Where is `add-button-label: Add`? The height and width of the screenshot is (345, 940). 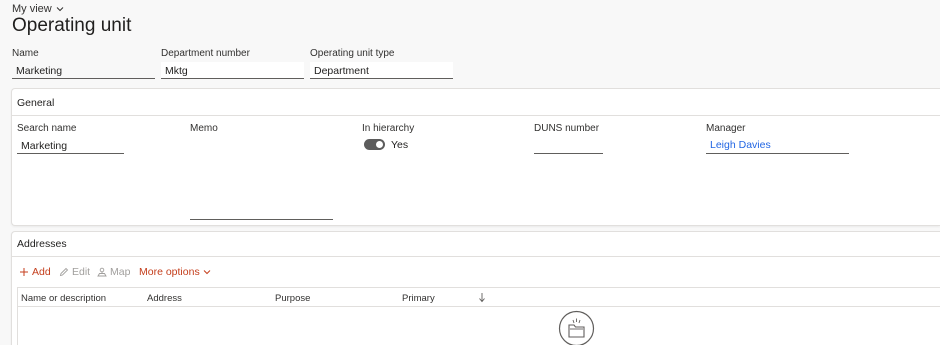 add-button-label: Add is located at coordinates (41, 272).